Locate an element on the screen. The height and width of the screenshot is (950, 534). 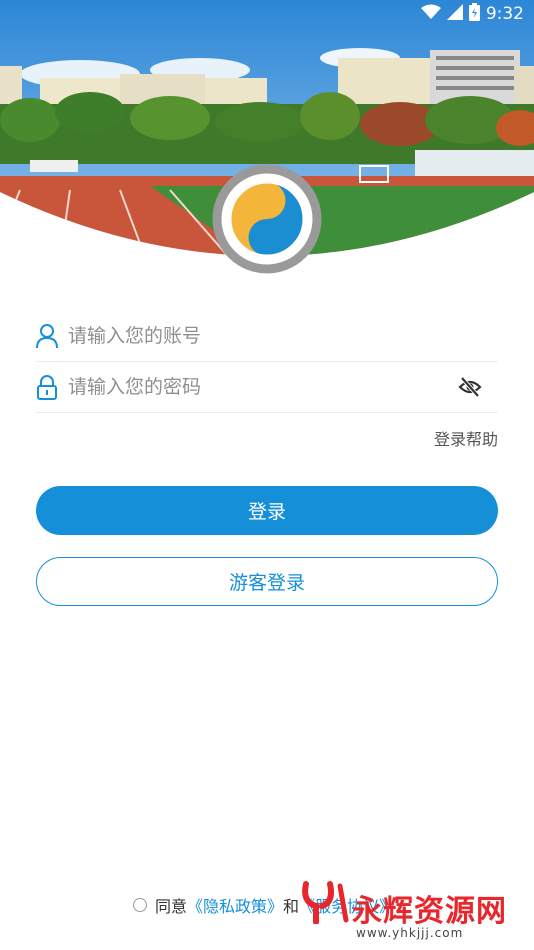
watermark-logo-icon is located at coordinates (326, 904).